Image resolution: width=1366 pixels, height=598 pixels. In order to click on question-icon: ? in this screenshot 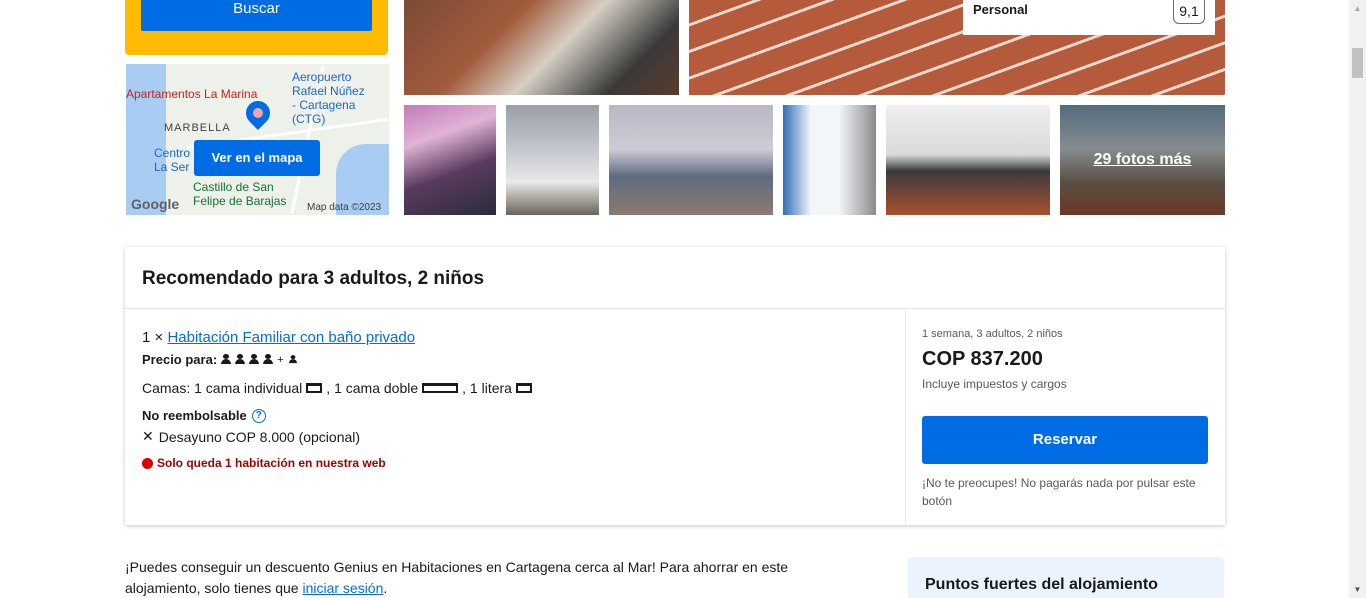, I will do `click(258, 415)`.